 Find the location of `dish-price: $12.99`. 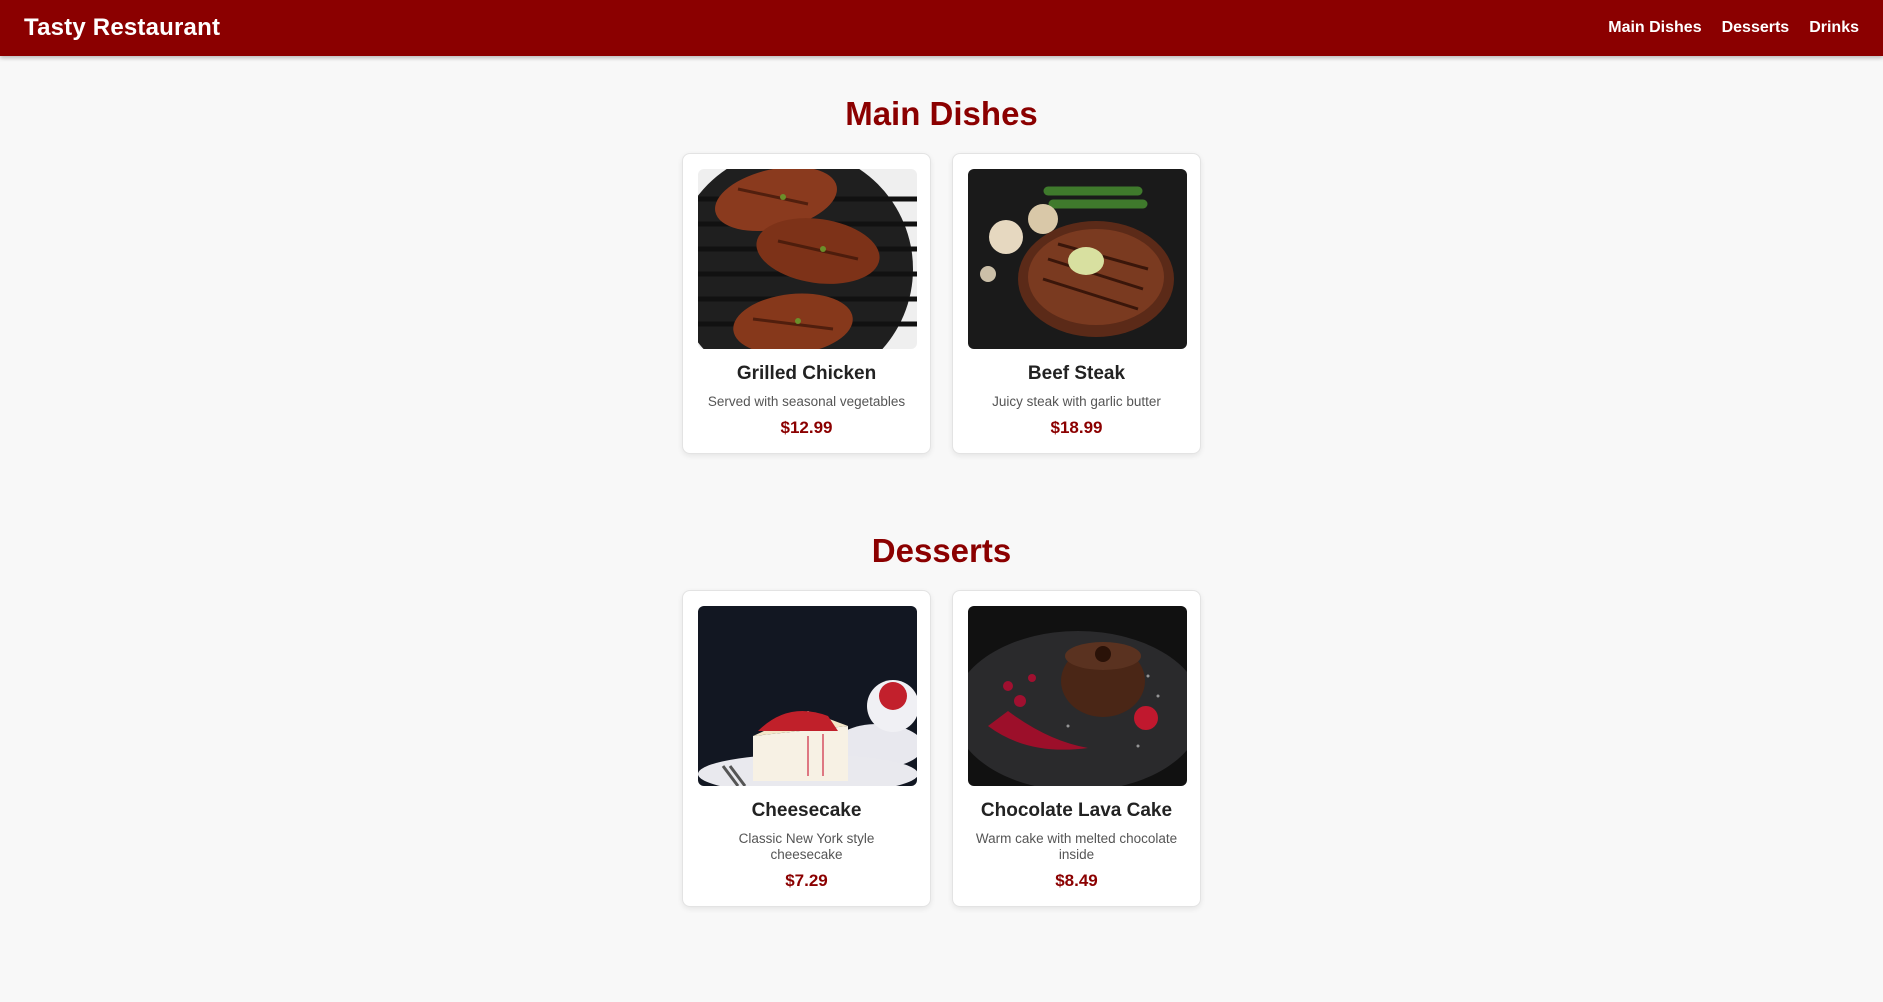

dish-price: $12.99 is located at coordinates (806, 427).